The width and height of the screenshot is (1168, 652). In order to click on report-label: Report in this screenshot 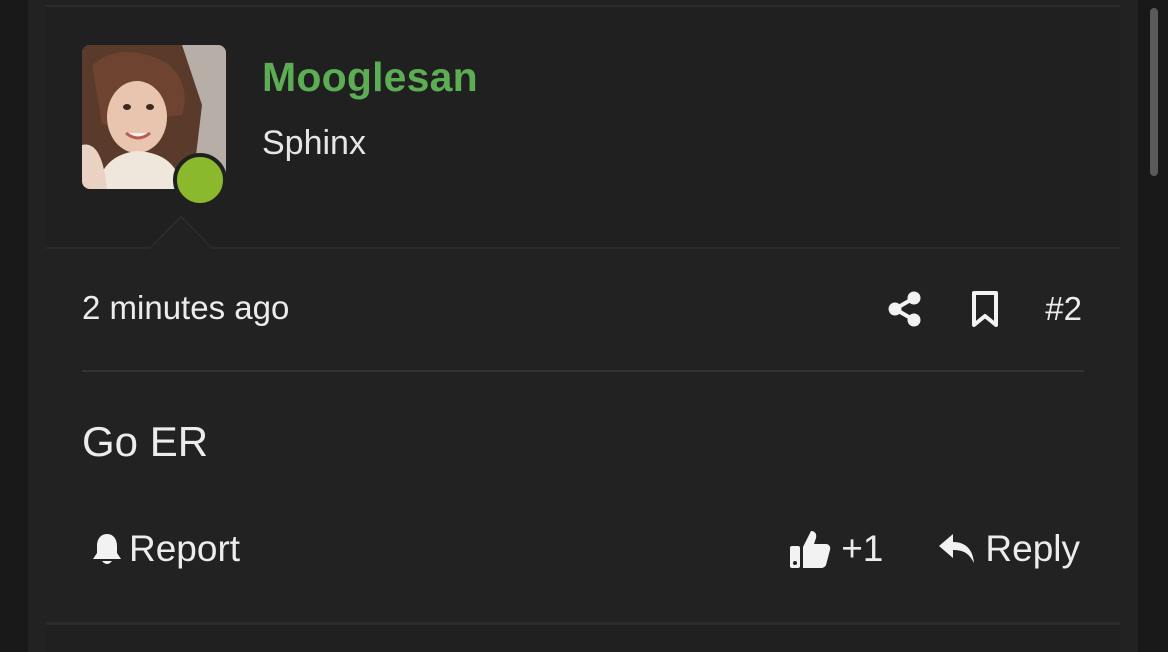, I will do `click(185, 548)`.